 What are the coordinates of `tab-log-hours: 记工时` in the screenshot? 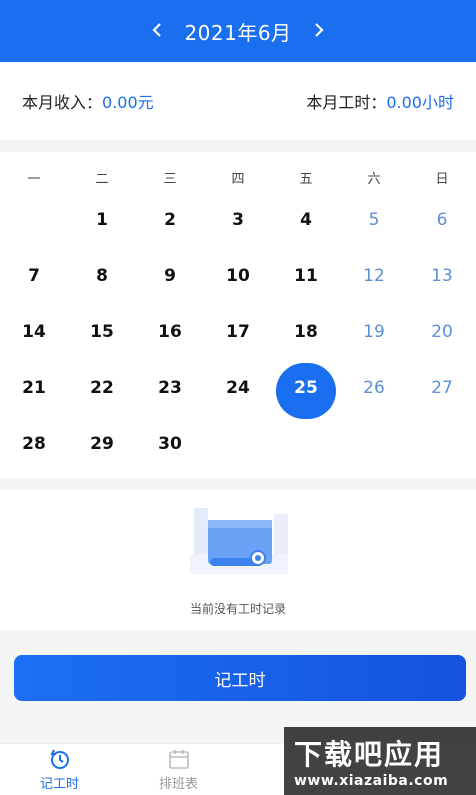 It's located at (59, 769).